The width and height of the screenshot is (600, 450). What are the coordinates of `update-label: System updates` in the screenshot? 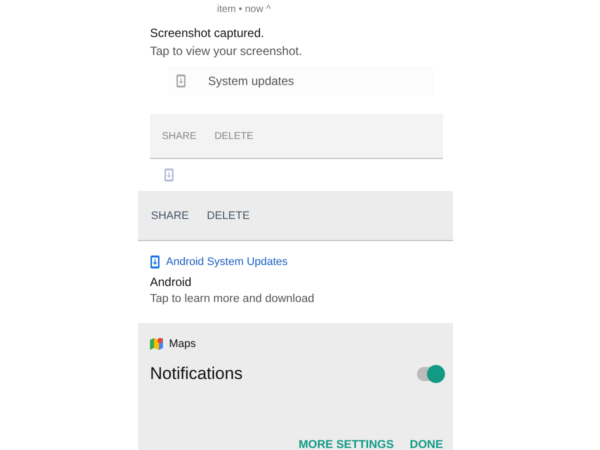 It's located at (251, 81).